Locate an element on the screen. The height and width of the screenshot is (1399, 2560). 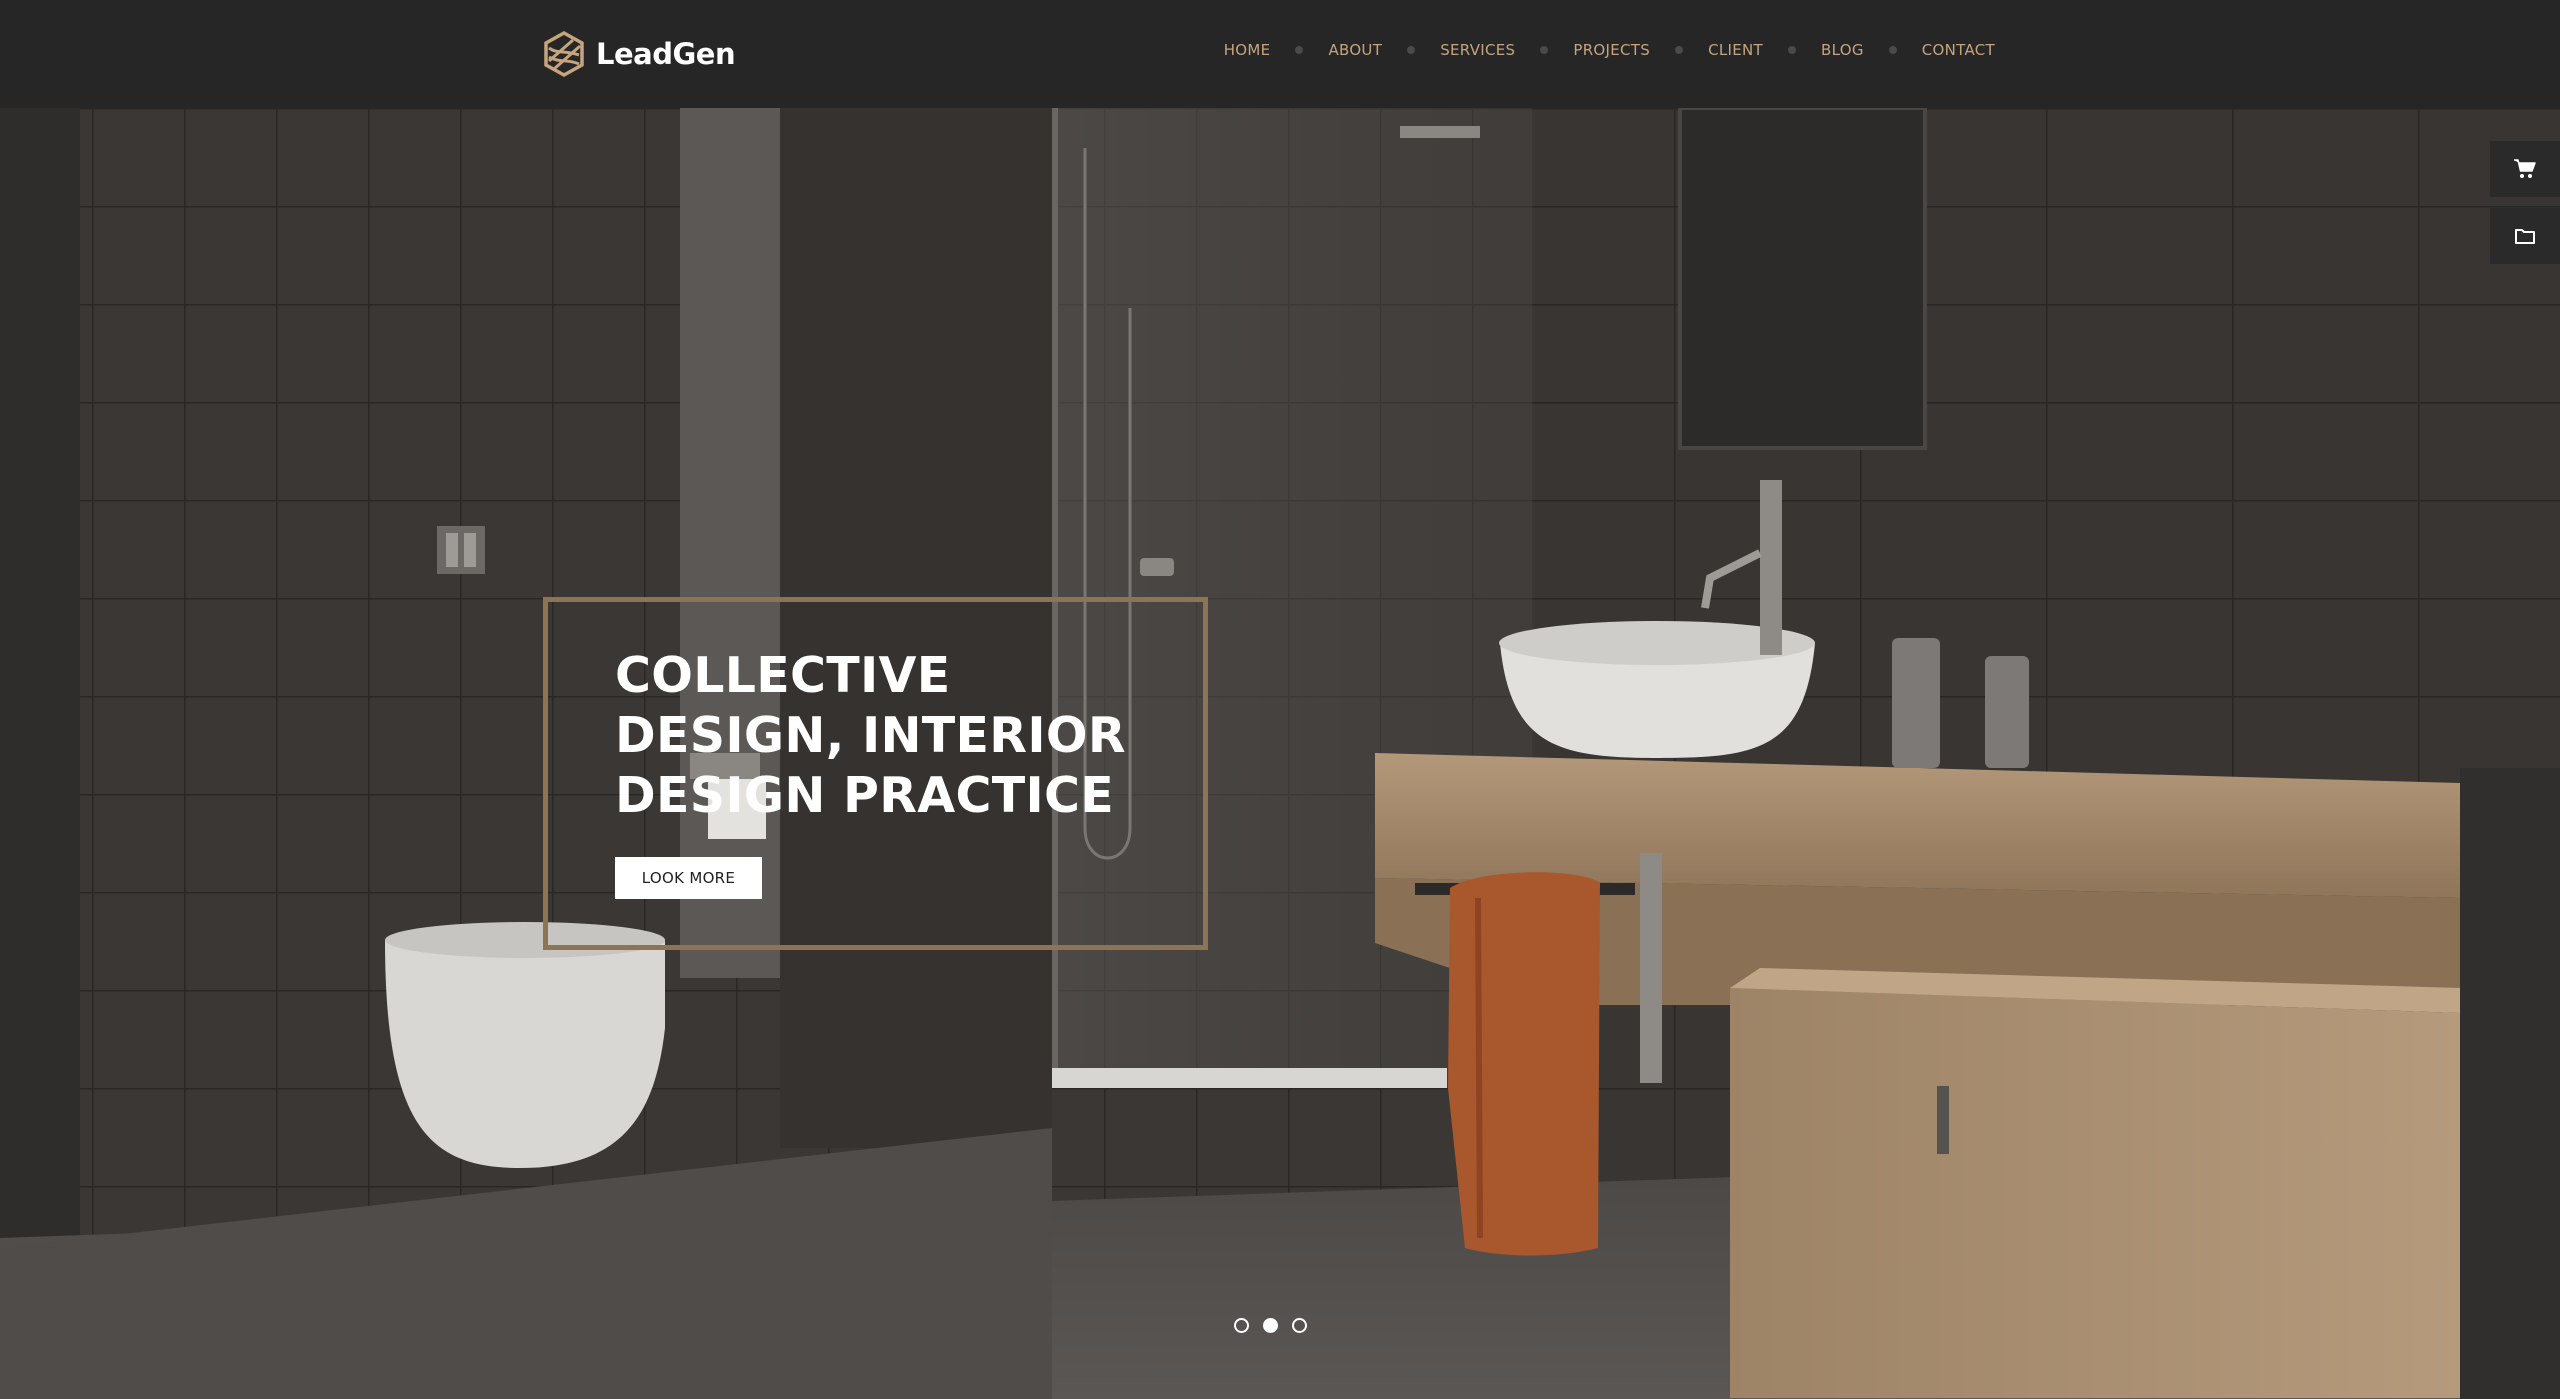
brand-logo: LeadGen is located at coordinates (639, 54).